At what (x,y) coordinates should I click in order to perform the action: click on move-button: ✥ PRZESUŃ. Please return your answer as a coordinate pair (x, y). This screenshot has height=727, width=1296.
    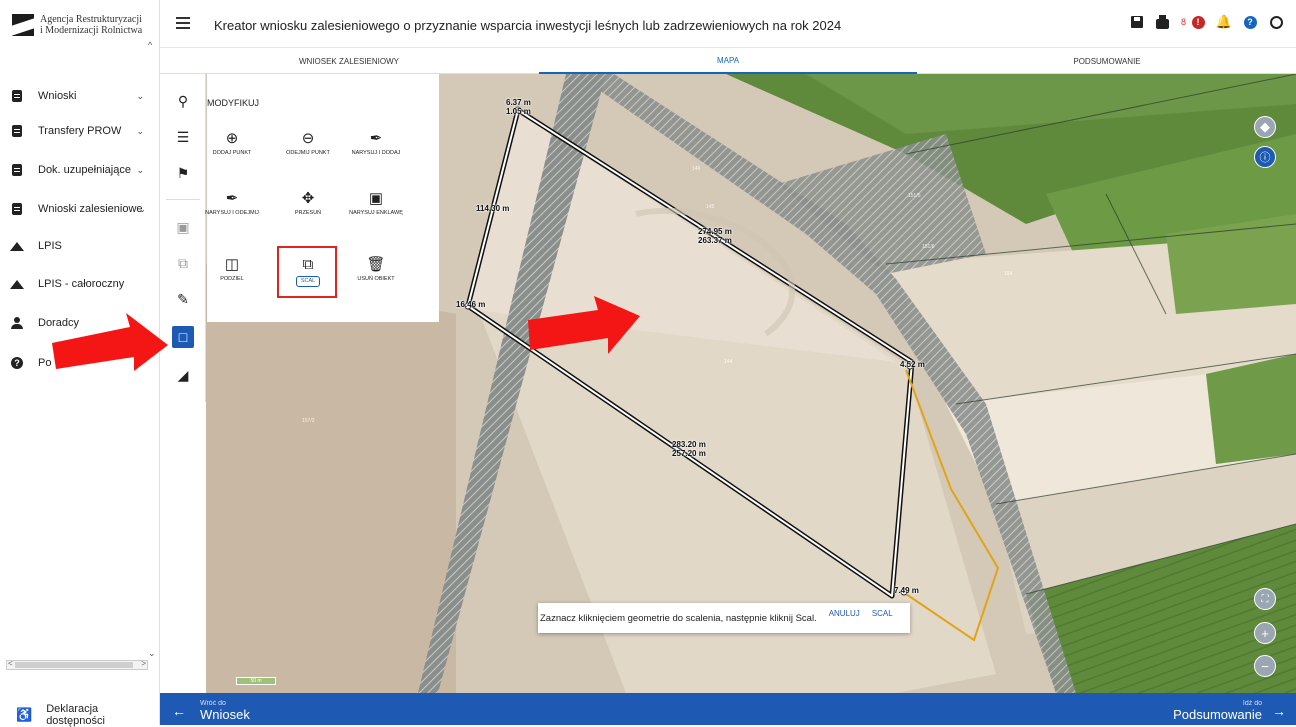
    Looking at the image, I should click on (308, 203).